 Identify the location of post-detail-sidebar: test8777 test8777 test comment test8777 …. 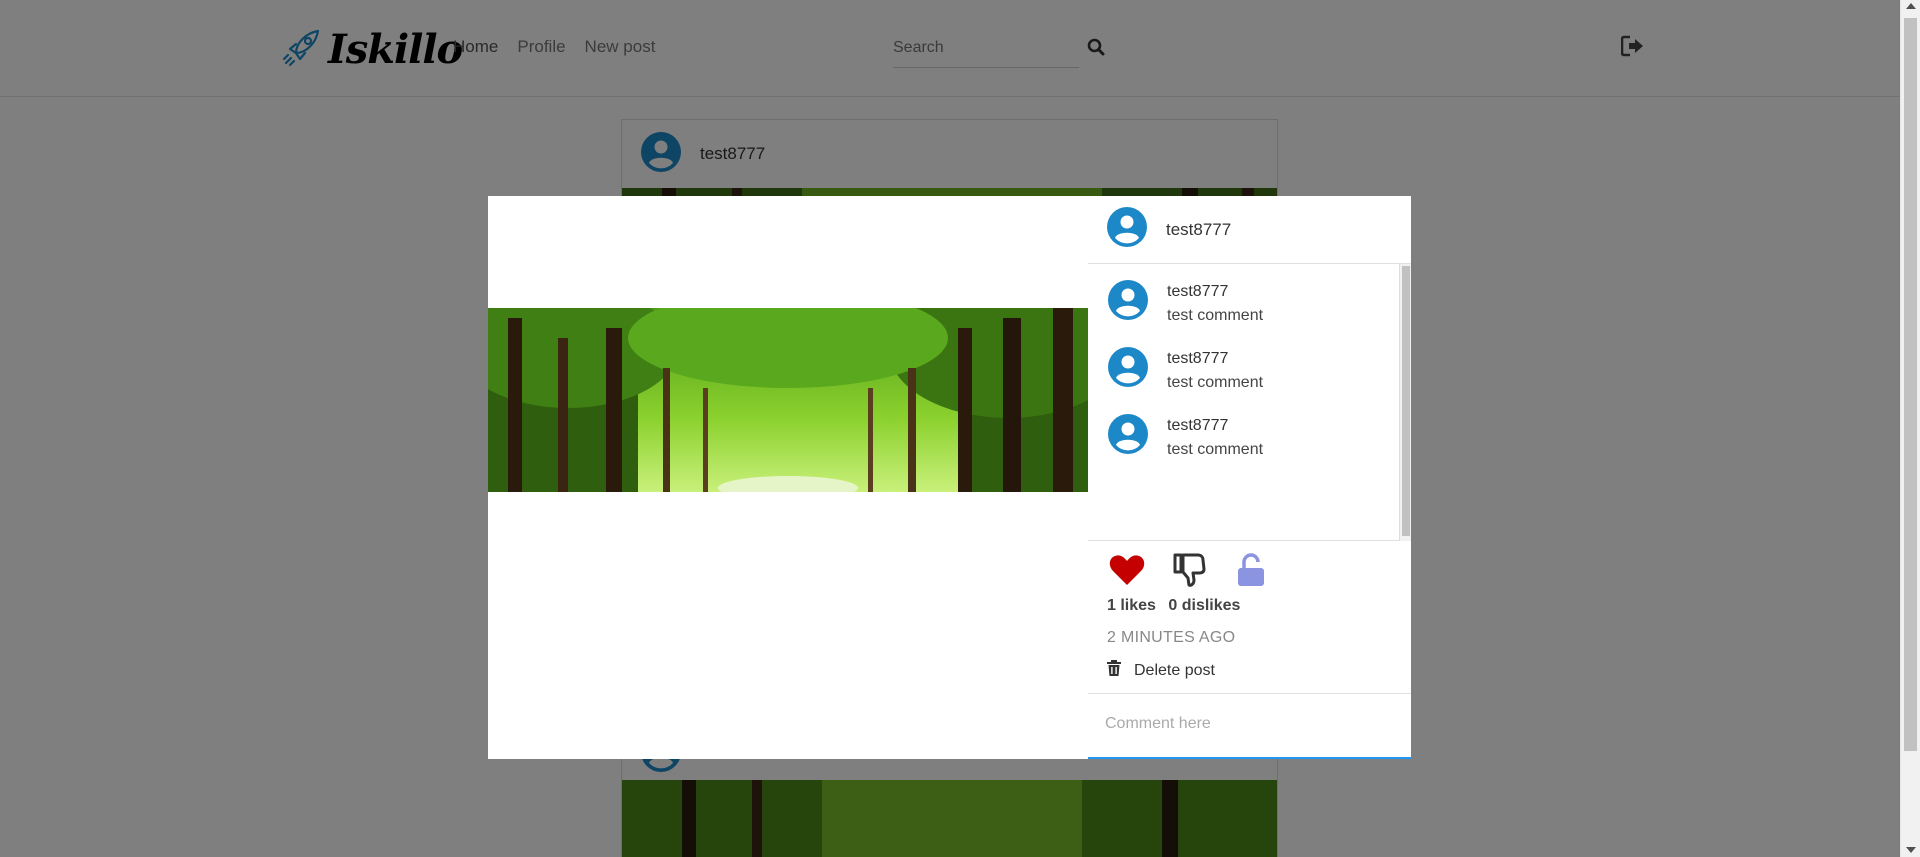
(1249, 477).